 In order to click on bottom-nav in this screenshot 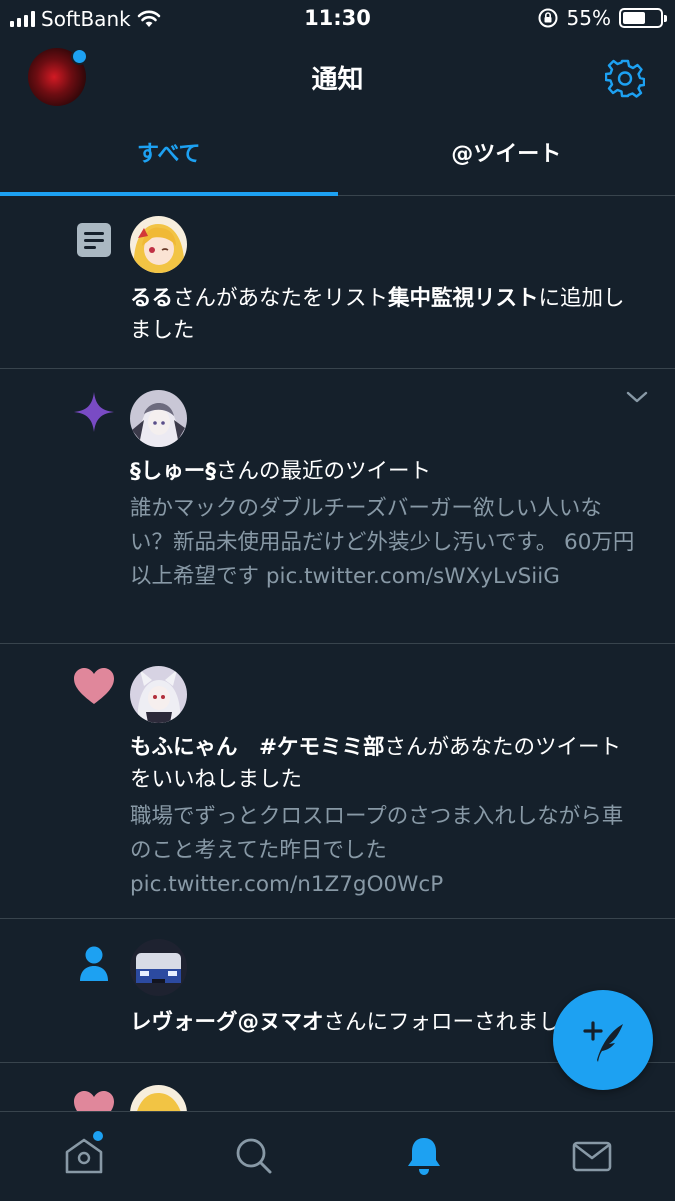, I will do `click(337, 1156)`.